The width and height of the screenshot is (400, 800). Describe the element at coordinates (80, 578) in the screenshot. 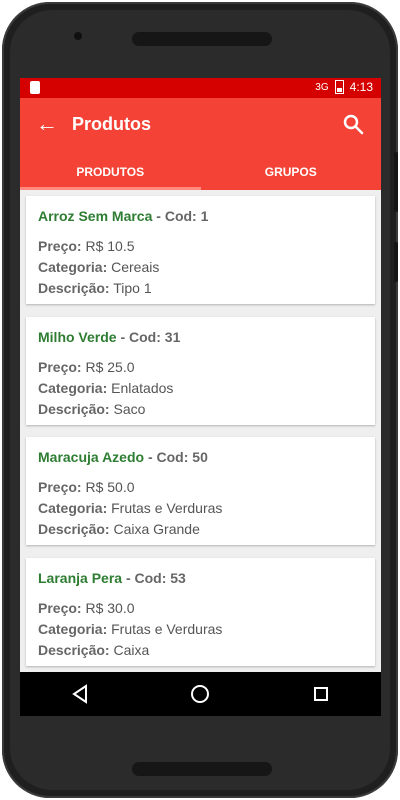

I see `product-name: Laranja Pera` at that location.